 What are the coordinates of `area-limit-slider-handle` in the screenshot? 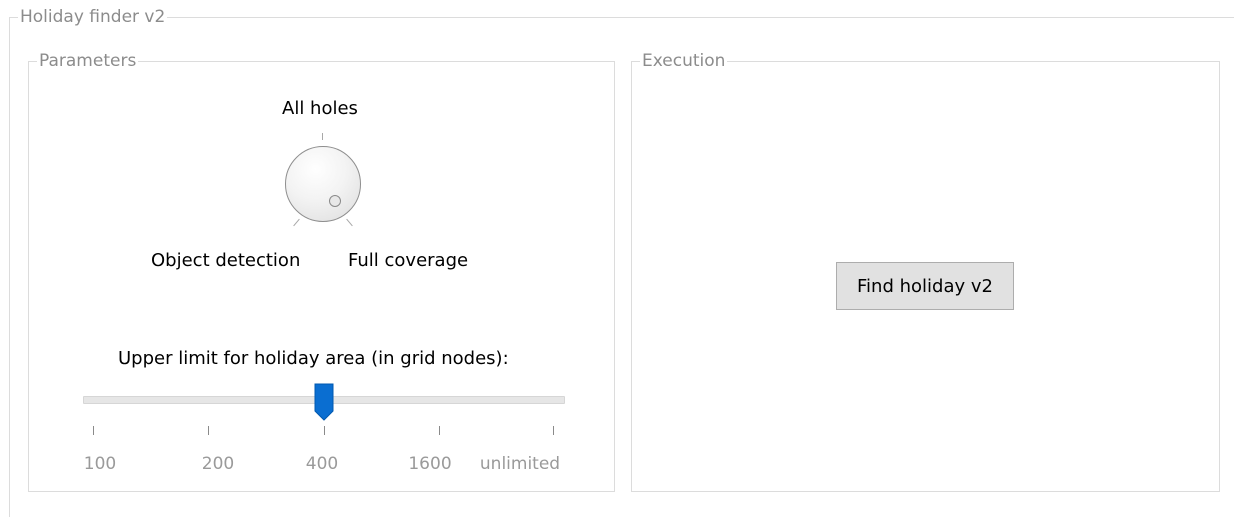 It's located at (324, 402).